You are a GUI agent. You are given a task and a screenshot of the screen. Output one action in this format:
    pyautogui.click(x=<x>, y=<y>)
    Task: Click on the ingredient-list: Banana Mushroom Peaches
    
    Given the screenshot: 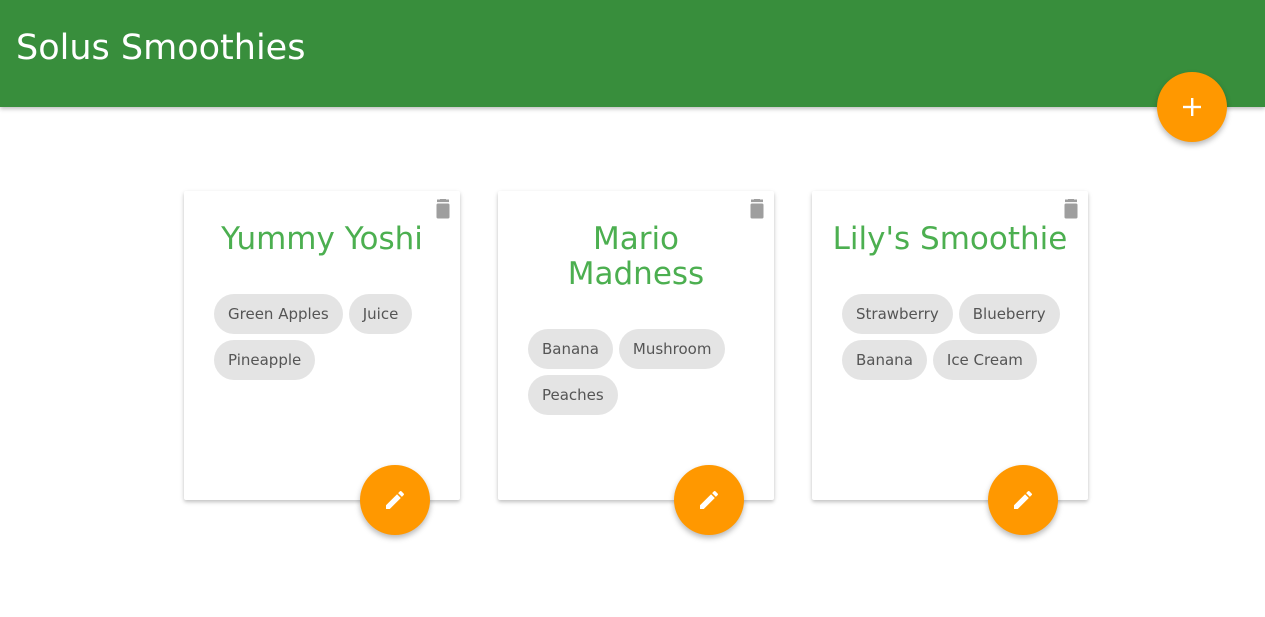 What is the action you would take?
    pyautogui.click(x=643, y=372)
    